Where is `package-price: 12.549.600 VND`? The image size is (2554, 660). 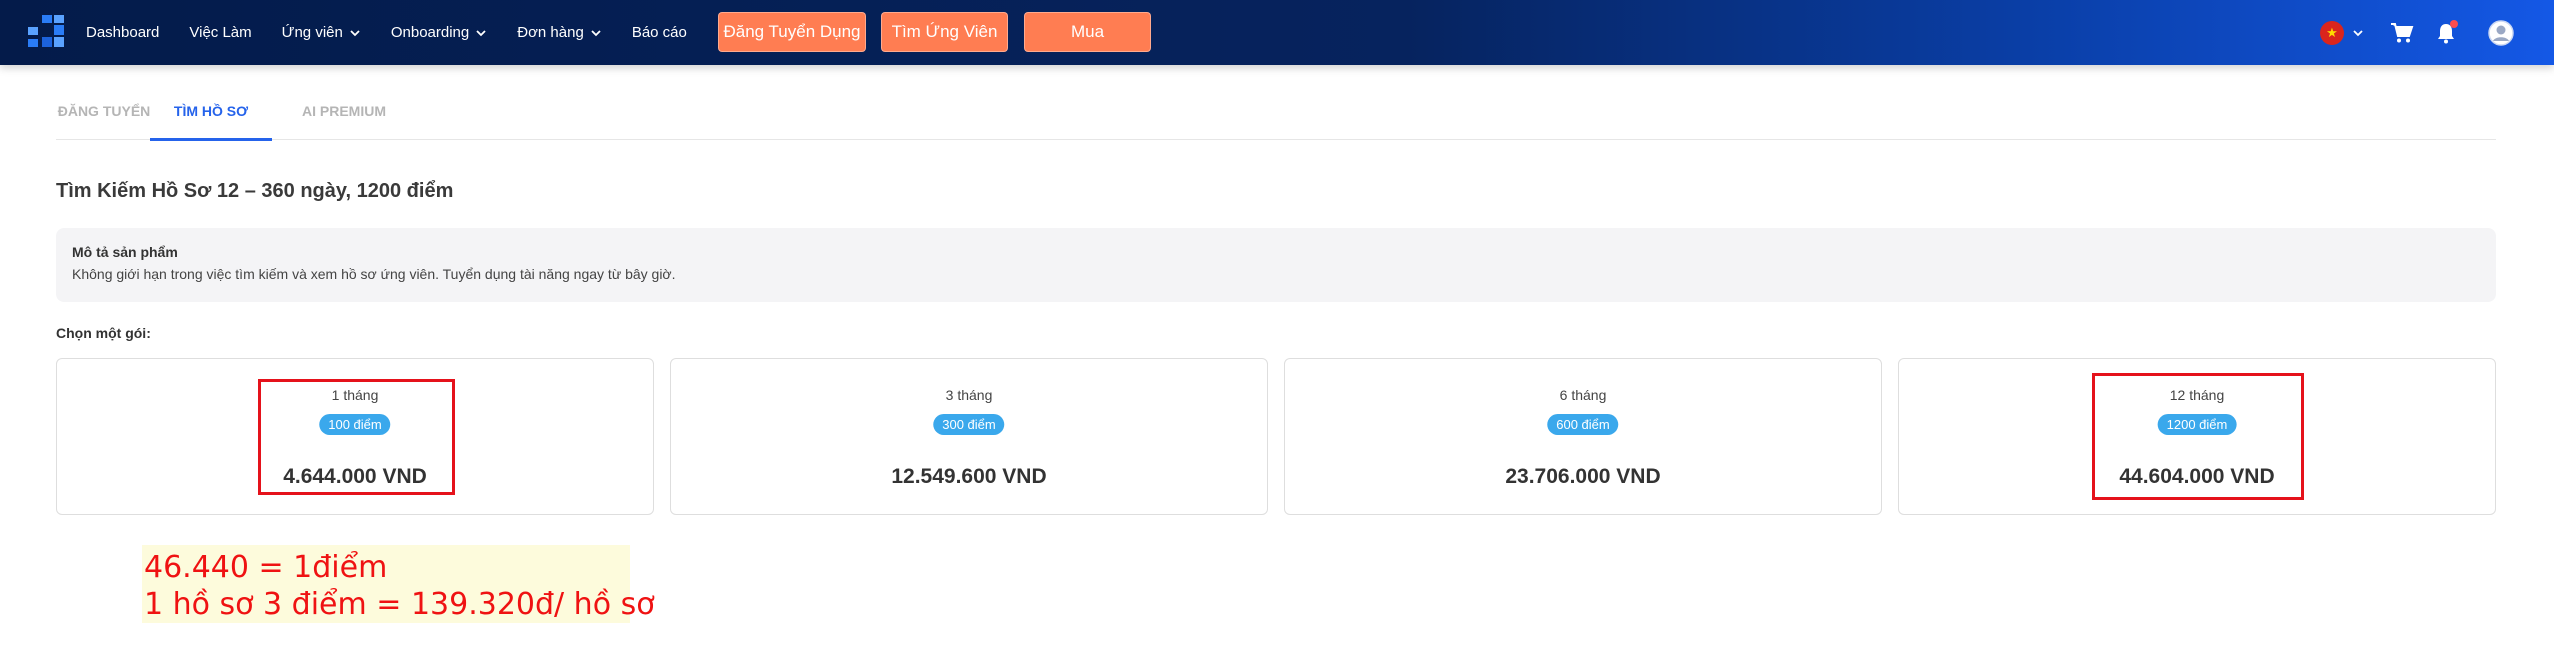 package-price: 12.549.600 VND is located at coordinates (969, 476).